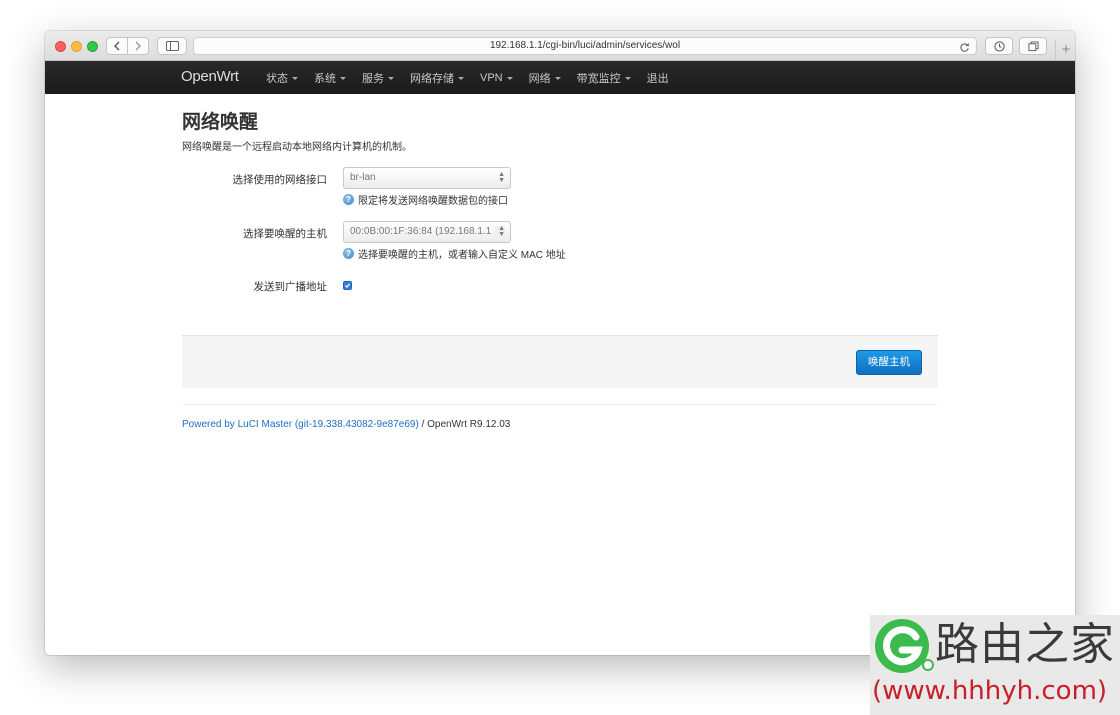 This screenshot has height=715, width=1120. What do you see at coordinates (432, 79) in the screenshot?
I see `menu-nas-label: 网络存储` at bounding box center [432, 79].